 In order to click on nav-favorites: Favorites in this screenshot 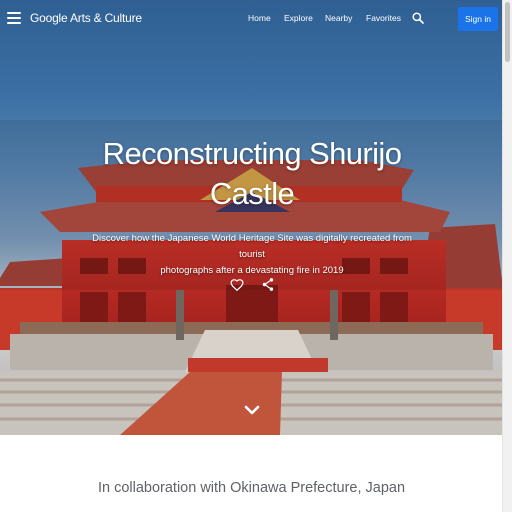, I will do `click(383, 18)`.